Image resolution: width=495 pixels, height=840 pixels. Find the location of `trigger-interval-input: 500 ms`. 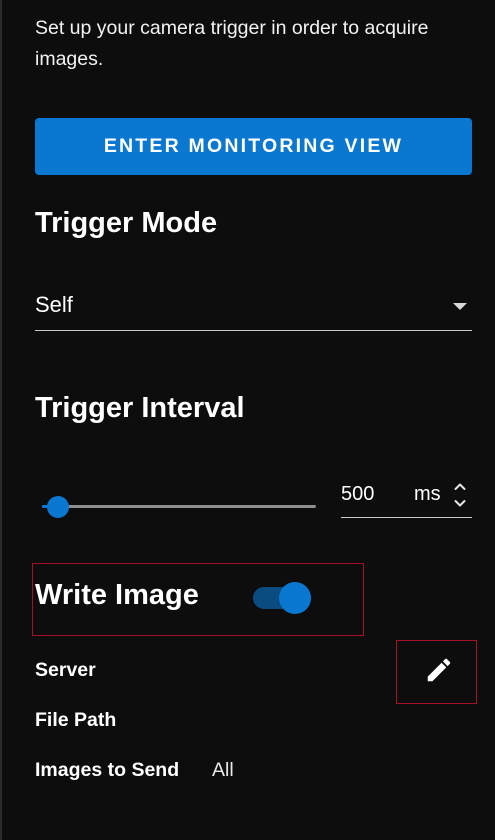

trigger-interval-input: 500 ms is located at coordinates (406, 496).